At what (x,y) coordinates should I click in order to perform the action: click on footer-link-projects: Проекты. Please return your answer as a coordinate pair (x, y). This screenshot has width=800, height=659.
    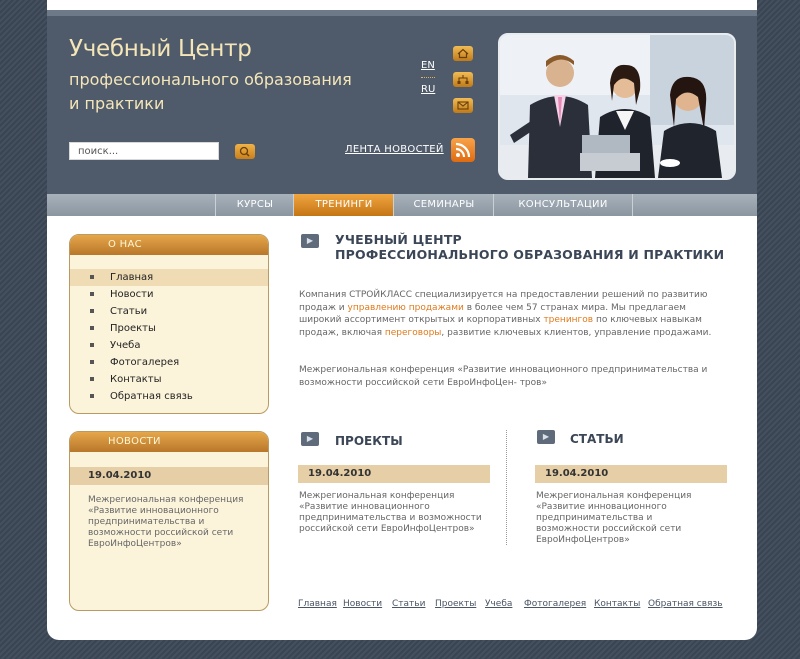
    Looking at the image, I should click on (455, 604).